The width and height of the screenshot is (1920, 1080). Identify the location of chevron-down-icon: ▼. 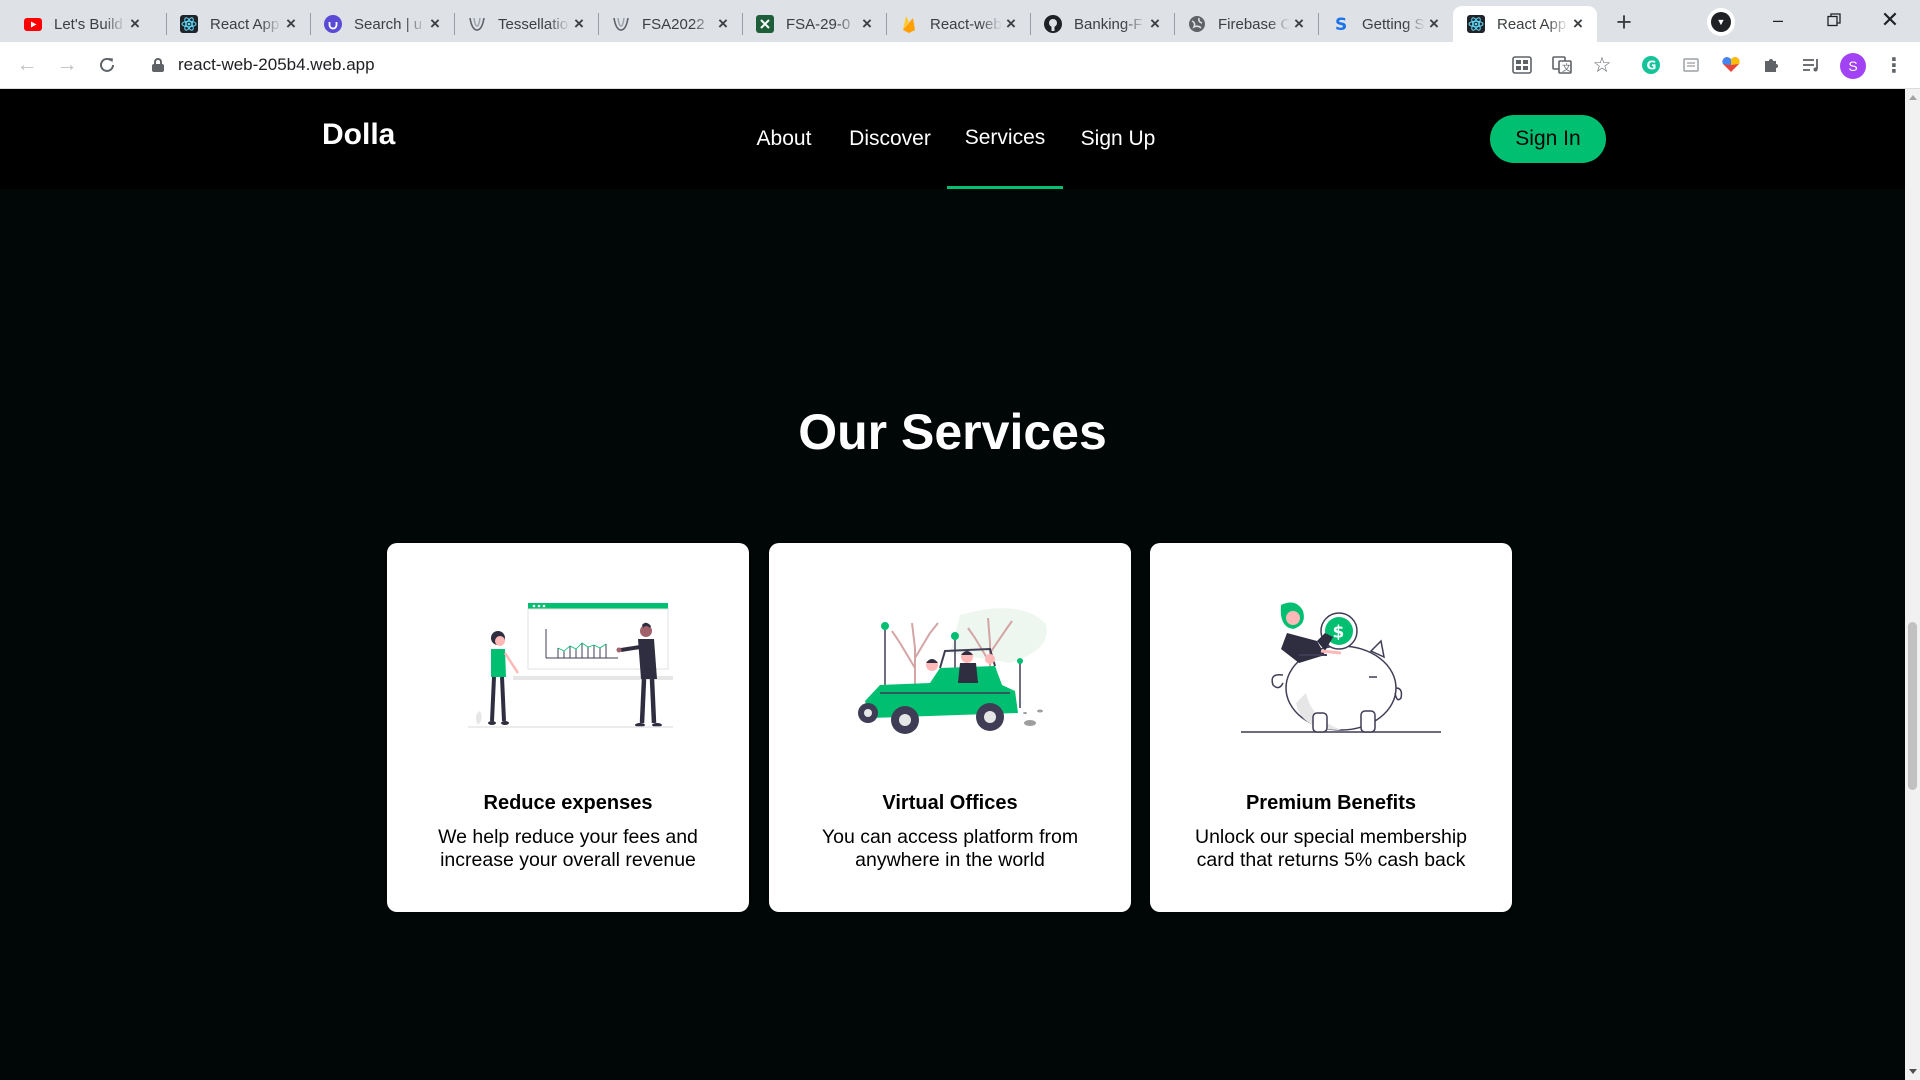
(1721, 22).